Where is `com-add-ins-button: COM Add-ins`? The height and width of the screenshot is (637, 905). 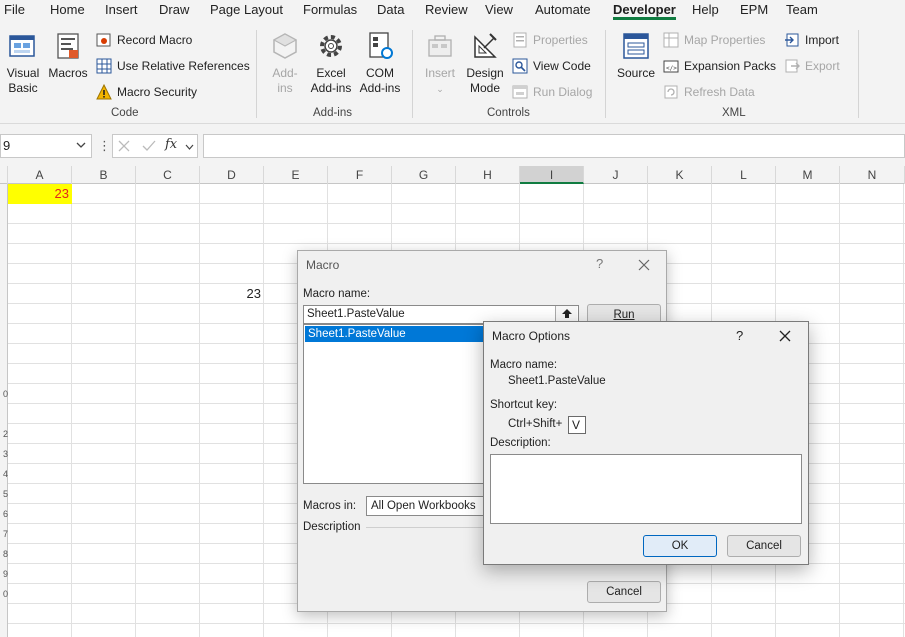
com-add-ins-button: COM Add-ins is located at coordinates (380, 63).